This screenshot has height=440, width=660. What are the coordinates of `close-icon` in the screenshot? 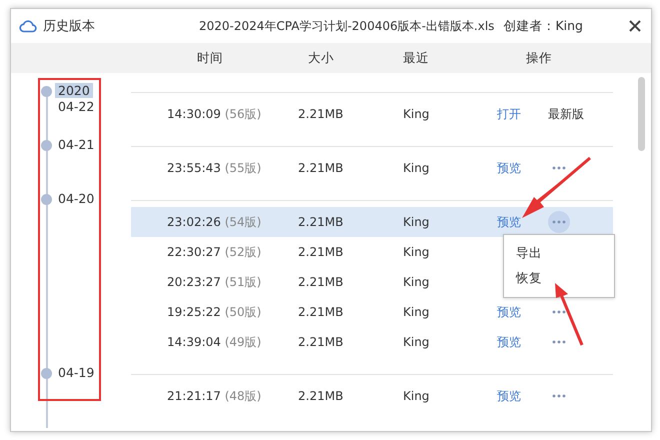 It's located at (635, 26).